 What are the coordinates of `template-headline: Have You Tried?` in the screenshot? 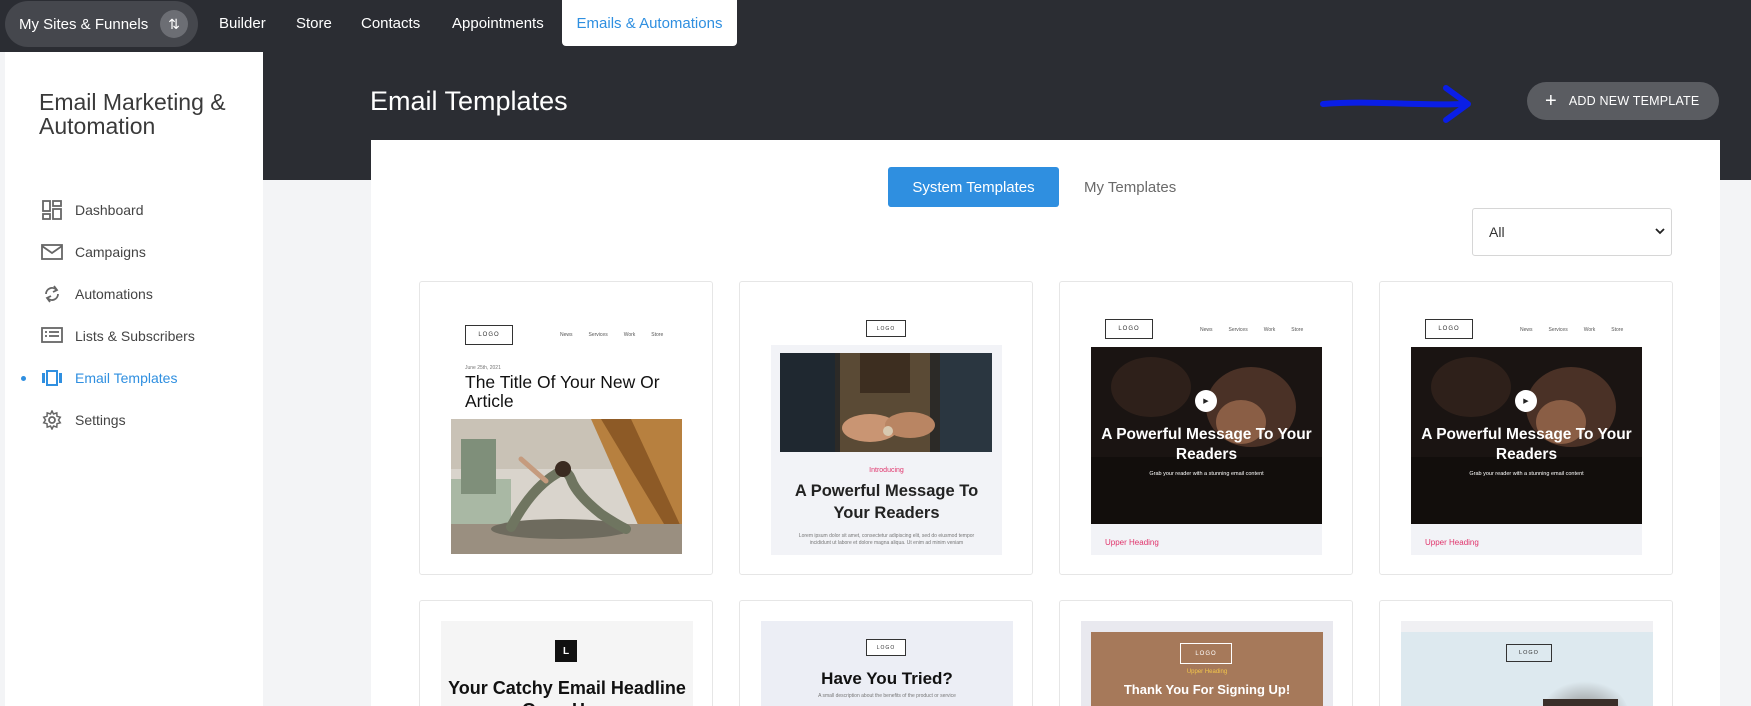 It's located at (887, 678).